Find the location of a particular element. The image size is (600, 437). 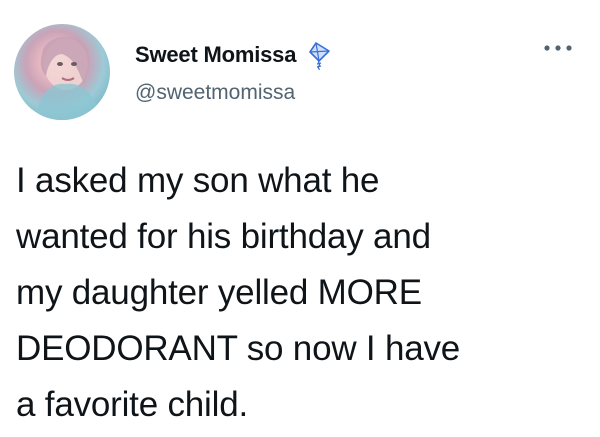

author-handle: @sweetmomissa is located at coordinates (215, 93).